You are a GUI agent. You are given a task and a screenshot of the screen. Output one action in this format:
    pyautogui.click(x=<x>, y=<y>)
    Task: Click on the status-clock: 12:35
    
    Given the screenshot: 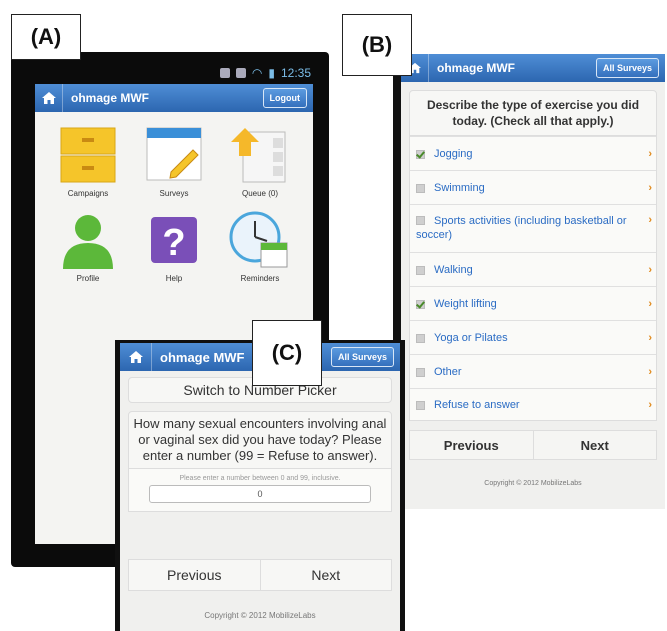 What is the action you would take?
    pyautogui.click(x=295, y=73)
    